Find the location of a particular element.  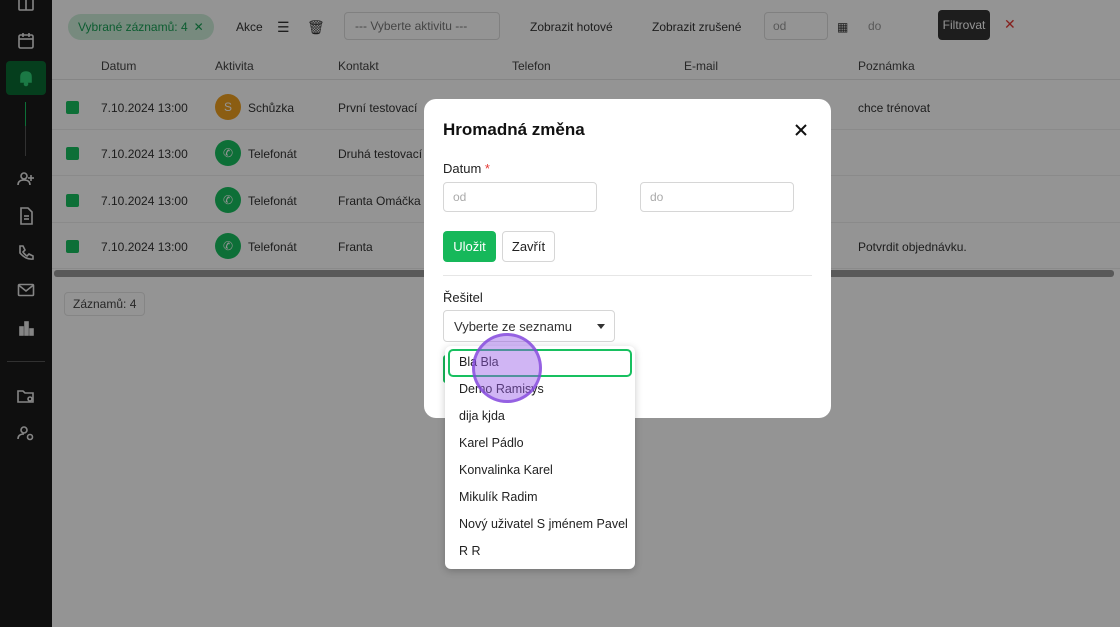

option-karel-padlo: Karel Pádlo is located at coordinates (491, 443).